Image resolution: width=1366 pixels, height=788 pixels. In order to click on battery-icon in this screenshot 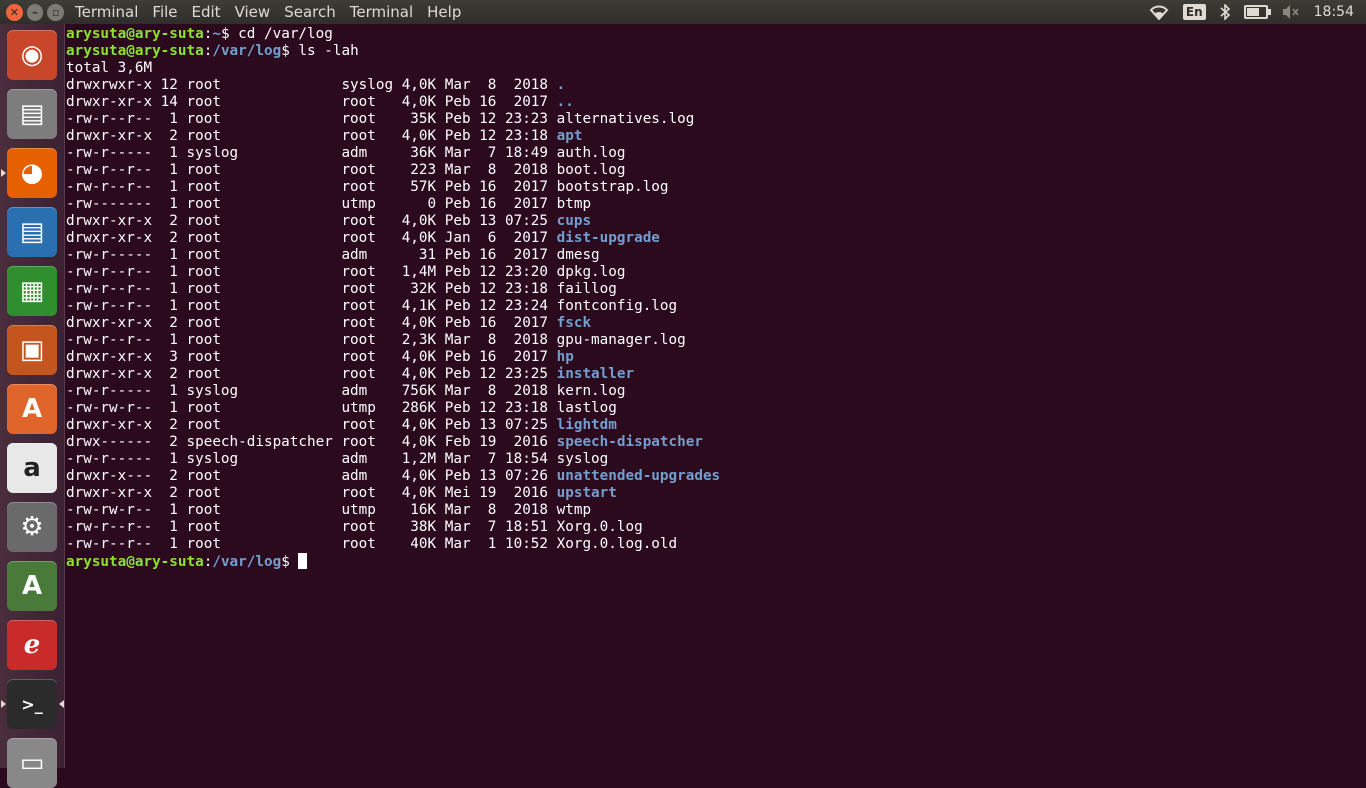, I will do `click(1257, 12)`.